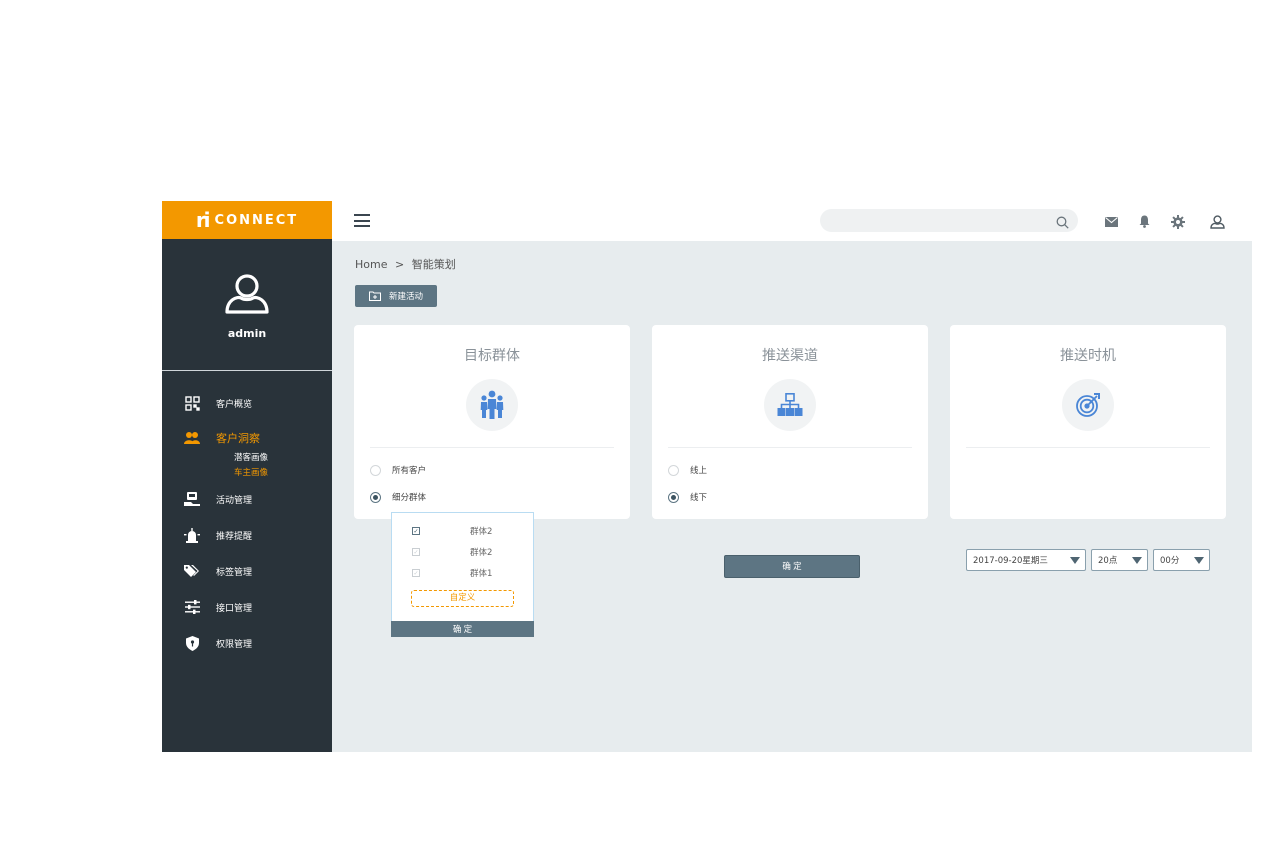 This screenshot has height=858, width=1280. Describe the element at coordinates (234, 608) in the screenshot. I see `sidebar-item-label: 接口管理` at that location.